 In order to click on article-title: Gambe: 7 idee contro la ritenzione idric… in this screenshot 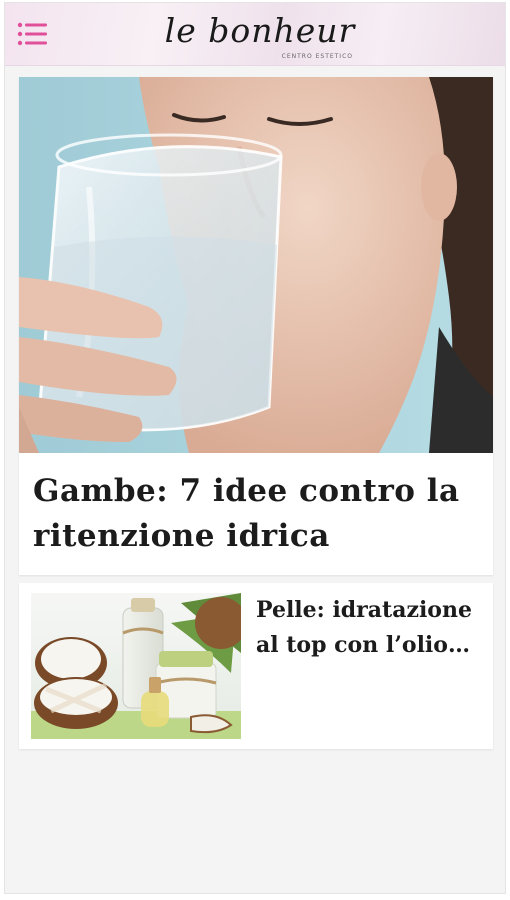, I will do `click(256, 514)`.